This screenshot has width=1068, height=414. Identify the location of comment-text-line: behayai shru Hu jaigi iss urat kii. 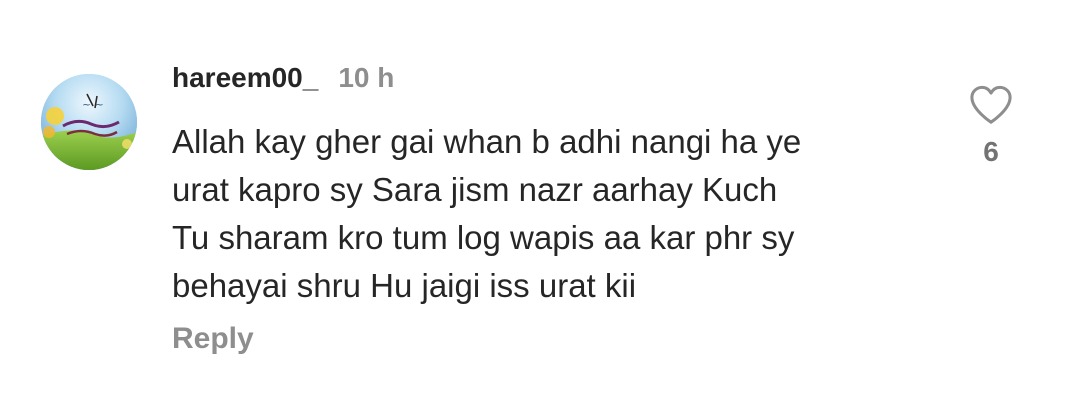
(404, 285).